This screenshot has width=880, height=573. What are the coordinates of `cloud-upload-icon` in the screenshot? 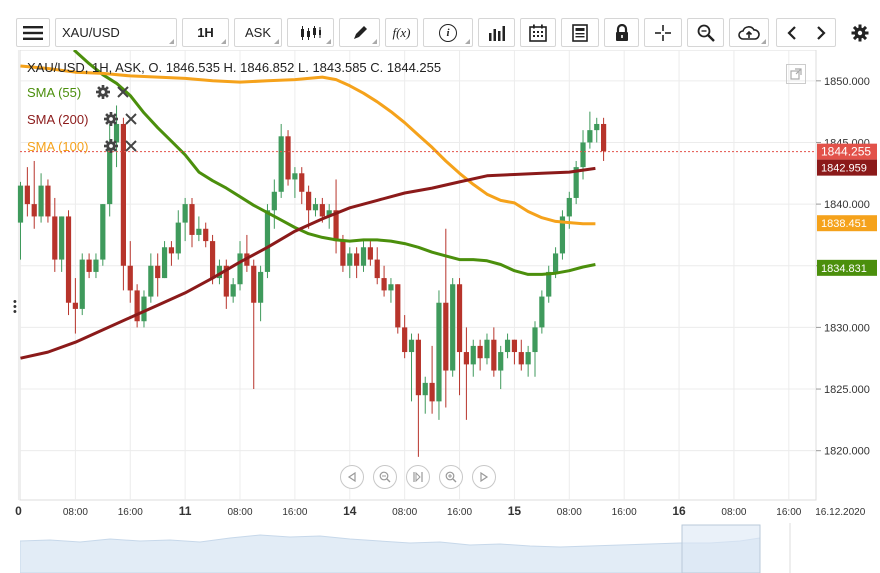 It's located at (749, 32).